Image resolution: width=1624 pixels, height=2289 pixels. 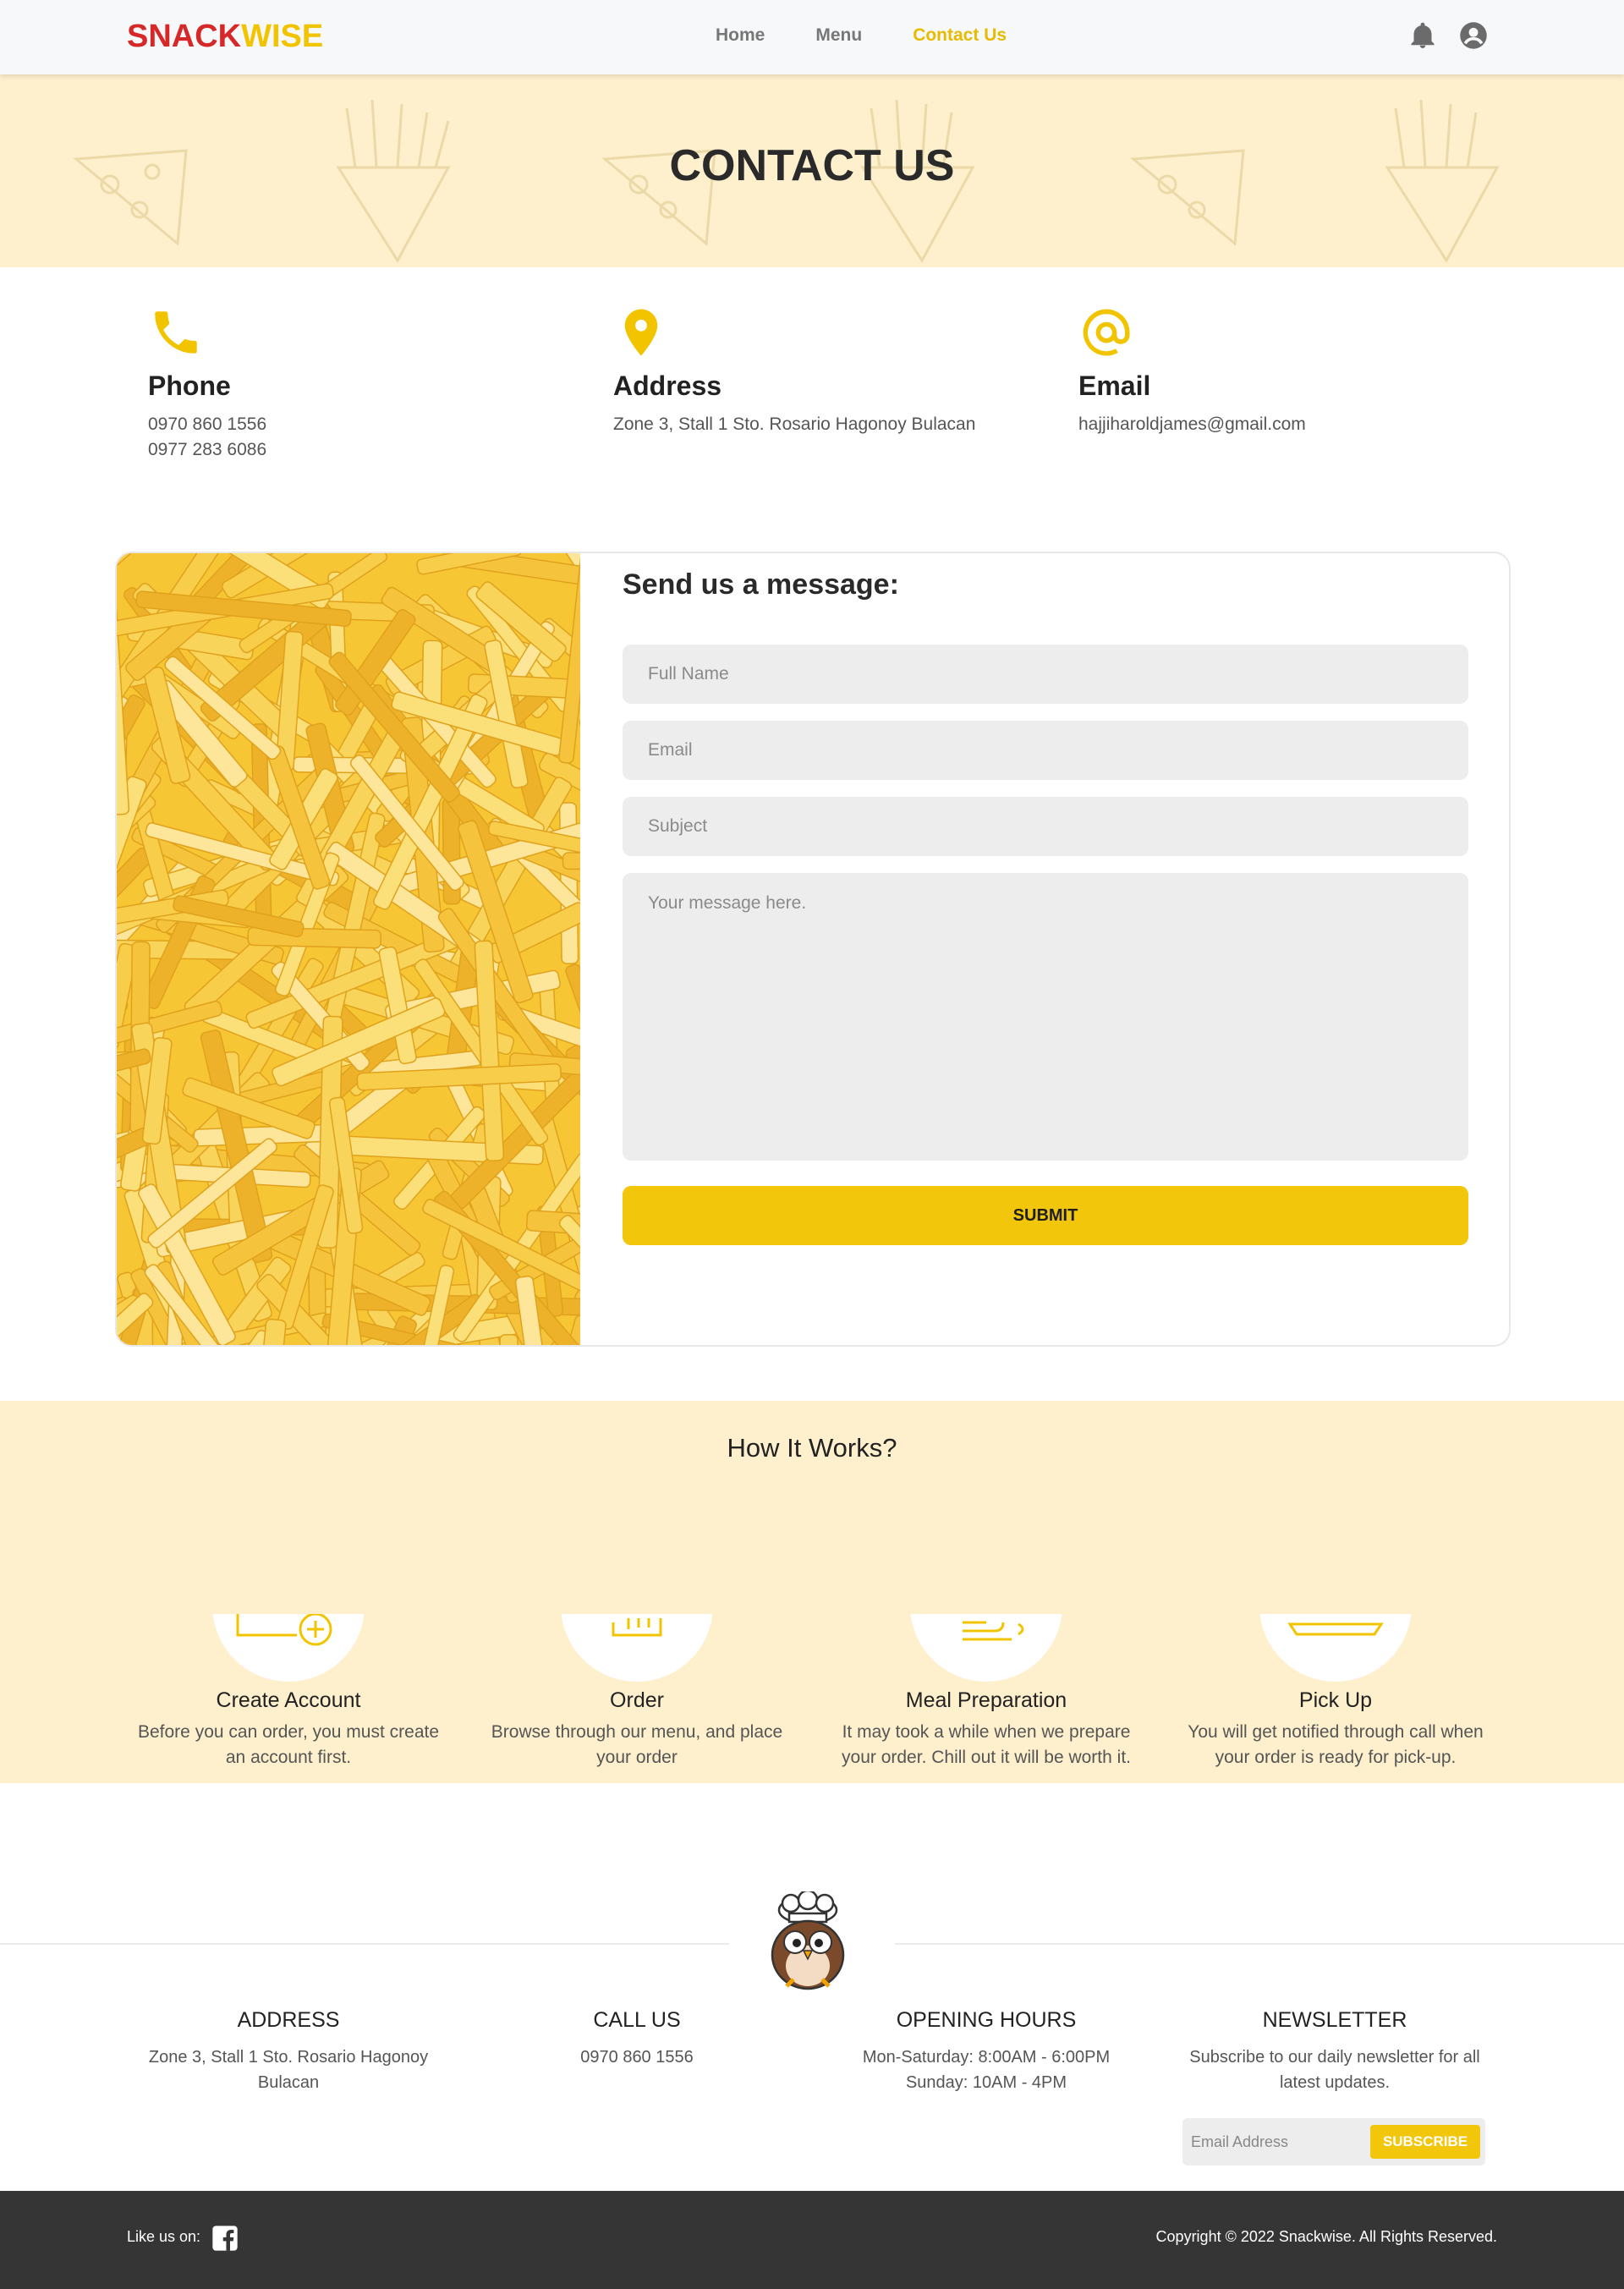 I want to click on footer-address-line: Zone 3, Stall 1 Sto. Rosario Hagonoy, so click(x=289, y=2057).